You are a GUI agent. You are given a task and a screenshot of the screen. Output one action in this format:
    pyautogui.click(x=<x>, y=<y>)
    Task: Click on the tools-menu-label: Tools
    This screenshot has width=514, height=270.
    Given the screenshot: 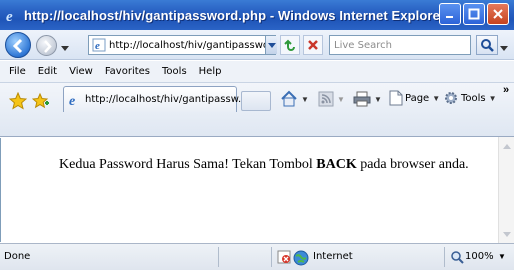 What is the action you would take?
    pyautogui.click(x=473, y=98)
    